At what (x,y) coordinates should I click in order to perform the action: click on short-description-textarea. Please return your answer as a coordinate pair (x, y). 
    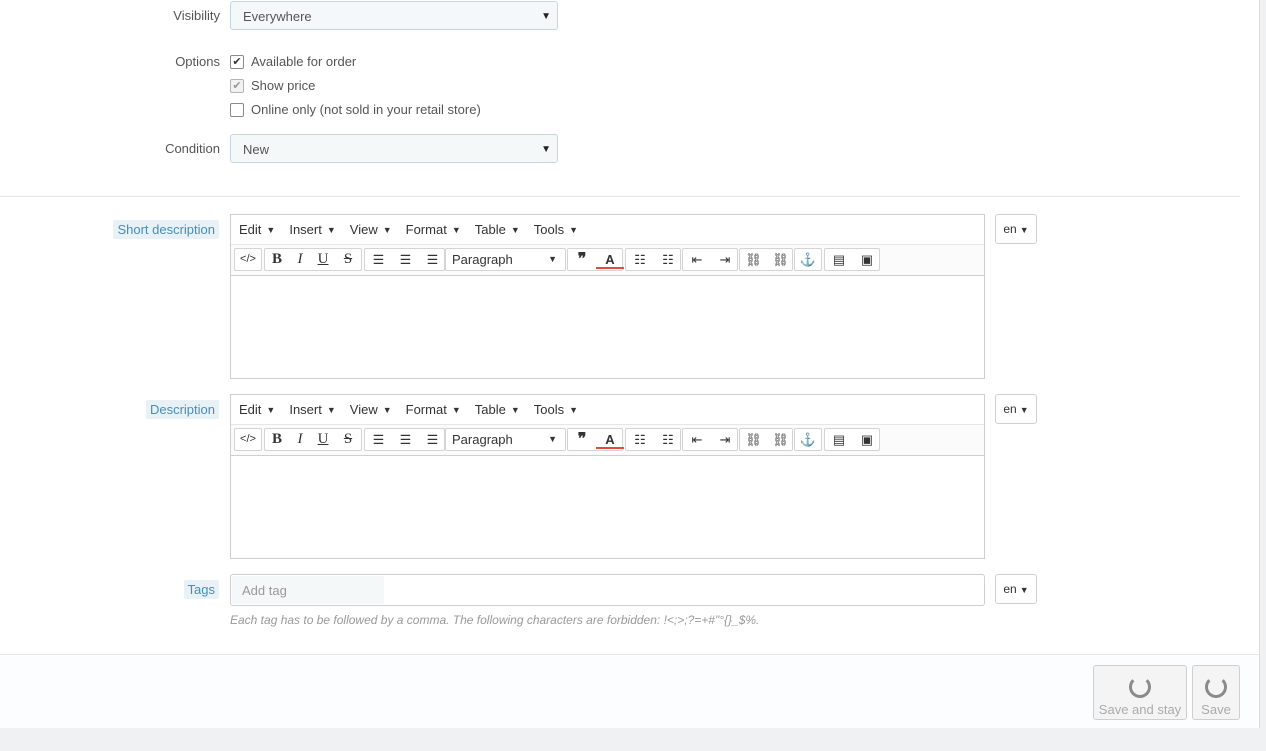
    Looking at the image, I should click on (607, 327).